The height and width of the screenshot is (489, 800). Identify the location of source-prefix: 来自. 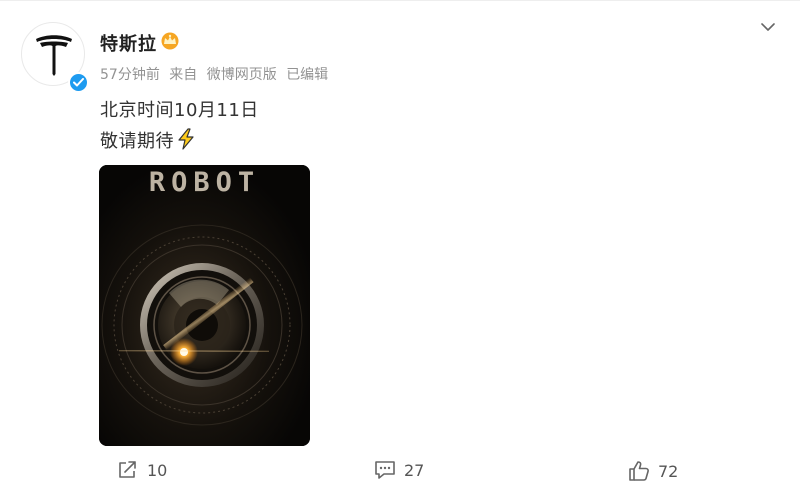
(183, 75).